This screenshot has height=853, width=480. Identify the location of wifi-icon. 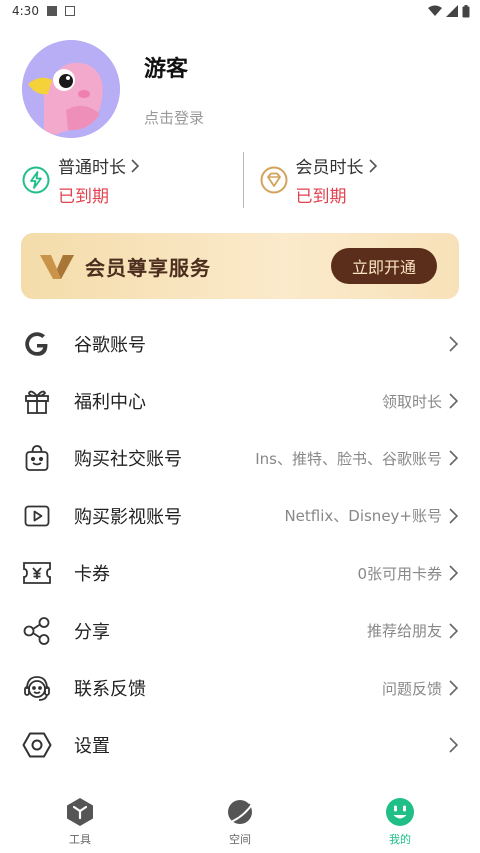
(435, 10).